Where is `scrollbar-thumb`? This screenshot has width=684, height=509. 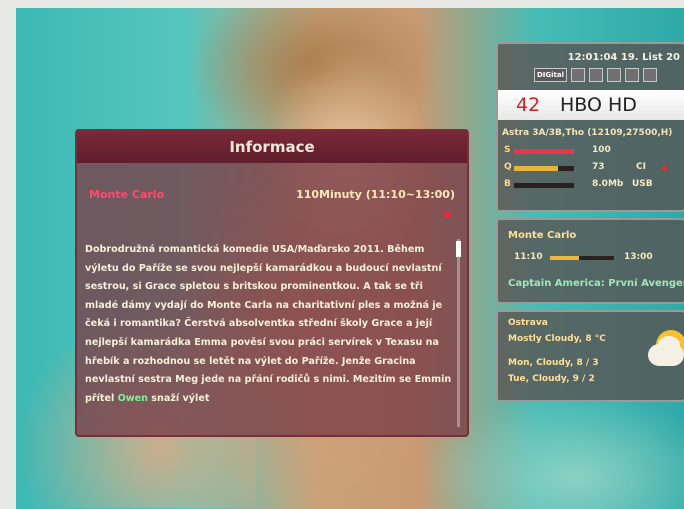
scrollbar-thumb is located at coordinates (458, 249).